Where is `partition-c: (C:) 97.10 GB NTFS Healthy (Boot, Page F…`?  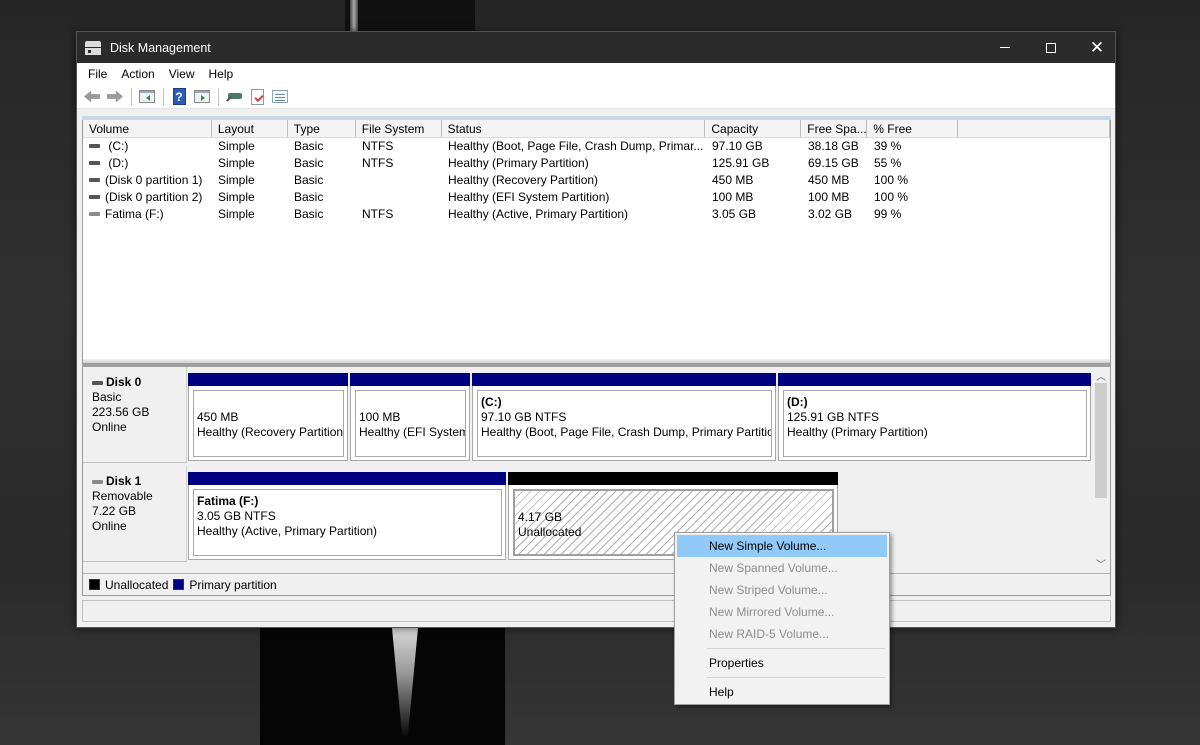
partition-c: (C:) 97.10 GB NTFS Healthy (Boot, Page F… is located at coordinates (624, 417).